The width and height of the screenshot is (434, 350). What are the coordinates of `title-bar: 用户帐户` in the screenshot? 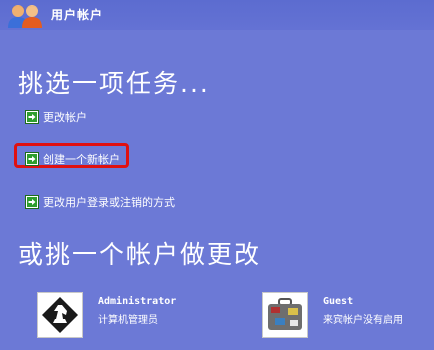 It's located at (217, 15).